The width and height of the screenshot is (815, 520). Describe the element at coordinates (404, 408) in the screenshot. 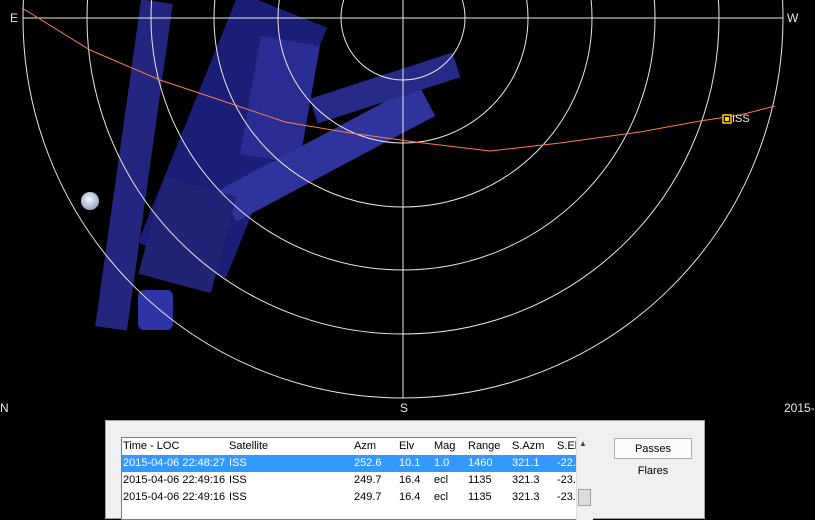

I see `direction-south-label: S` at that location.